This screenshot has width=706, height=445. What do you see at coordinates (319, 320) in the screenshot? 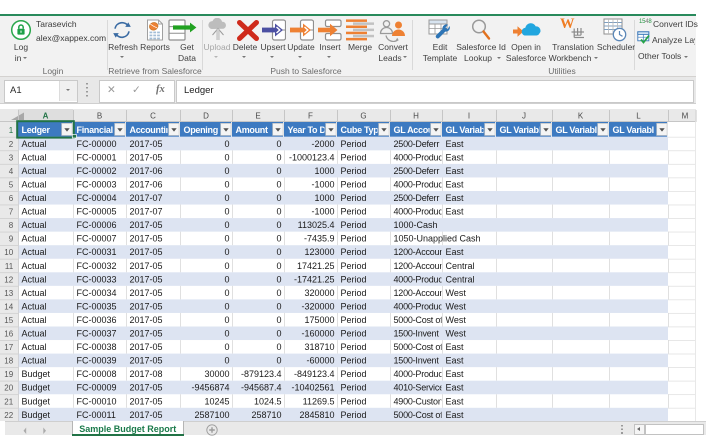
I see `svg-text: 175000` at bounding box center [319, 320].